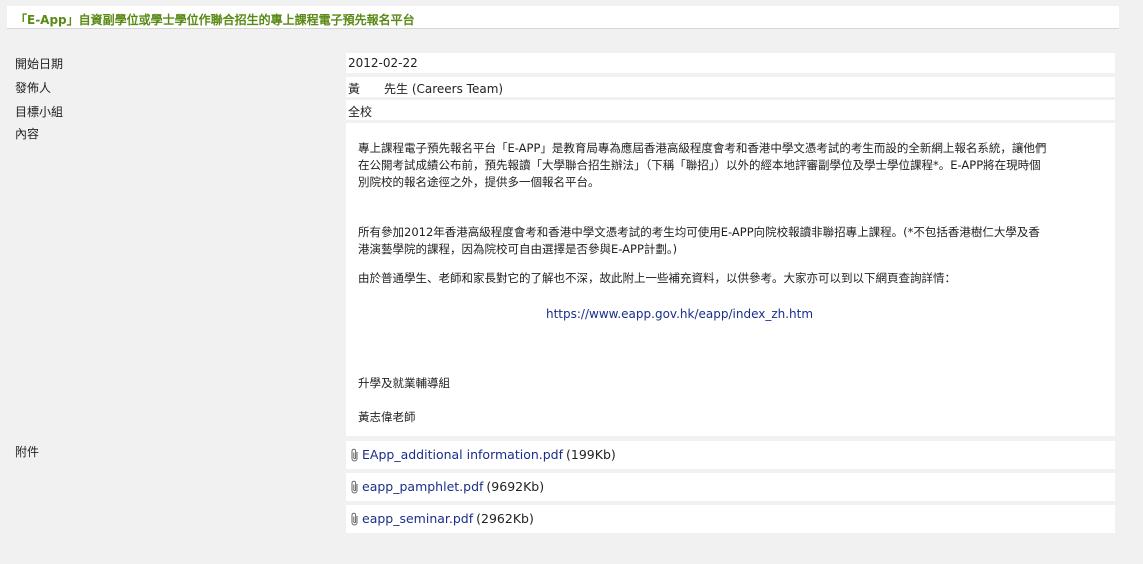 Image resolution: width=1143 pixels, height=564 pixels. Describe the element at coordinates (387, 417) in the screenshot. I see `signature-name: 黃志偉老師` at that location.